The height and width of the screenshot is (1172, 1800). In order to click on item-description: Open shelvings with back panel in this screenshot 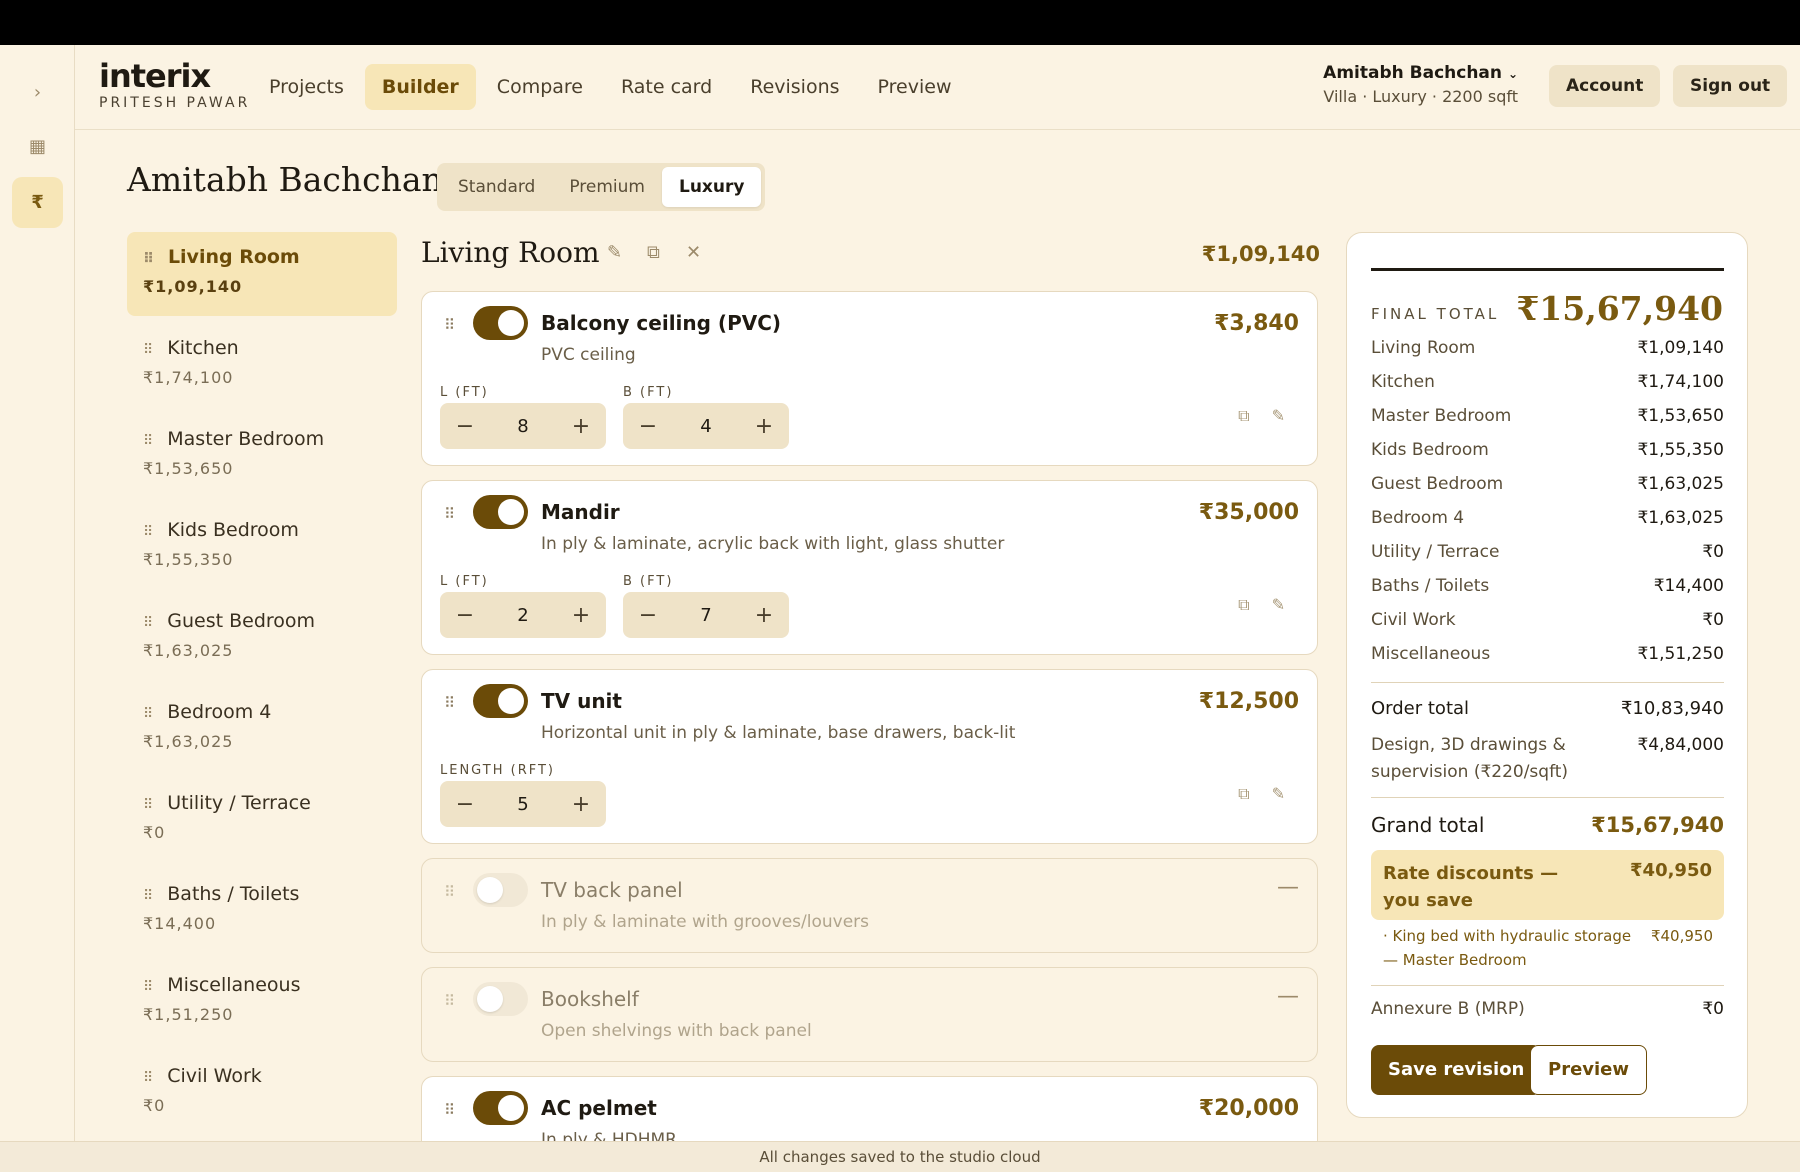, I will do `click(676, 1031)`.